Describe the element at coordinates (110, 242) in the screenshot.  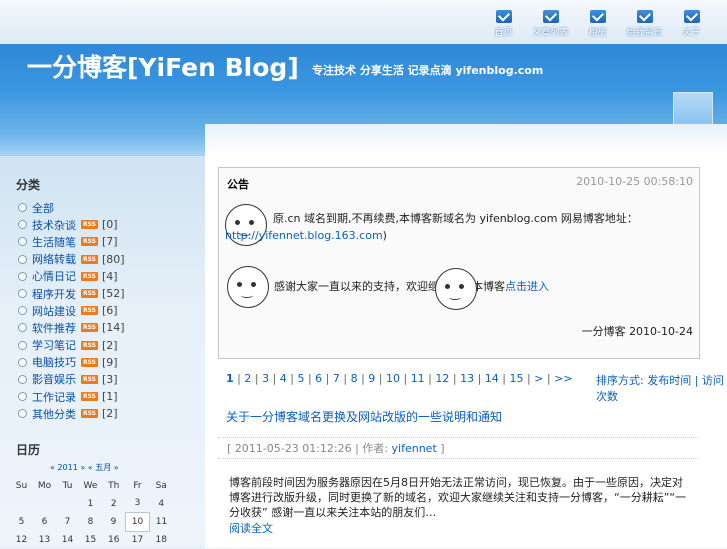
I see `category-count: [7]` at that location.